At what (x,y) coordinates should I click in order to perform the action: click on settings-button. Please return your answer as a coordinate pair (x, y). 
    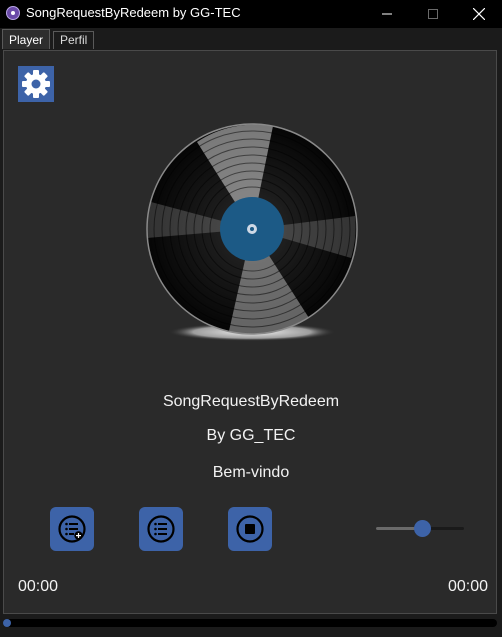
    Looking at the image, I should click on (36, 84).